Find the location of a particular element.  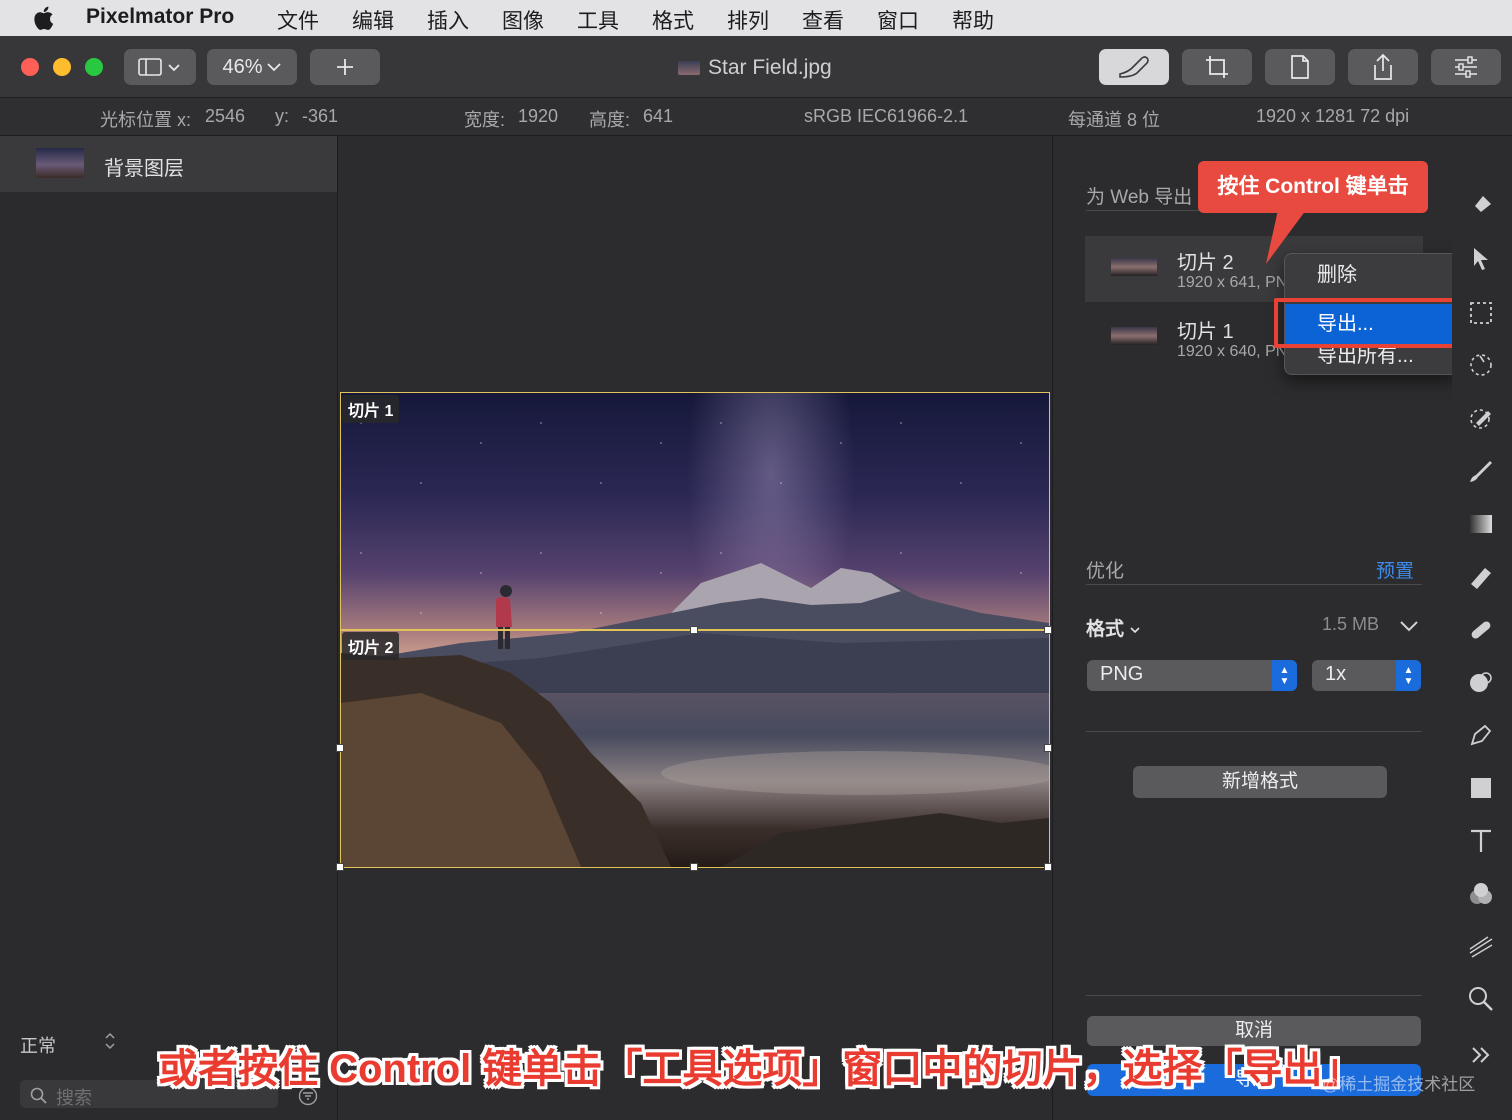

share-button is located at coordinates (1383, 67).